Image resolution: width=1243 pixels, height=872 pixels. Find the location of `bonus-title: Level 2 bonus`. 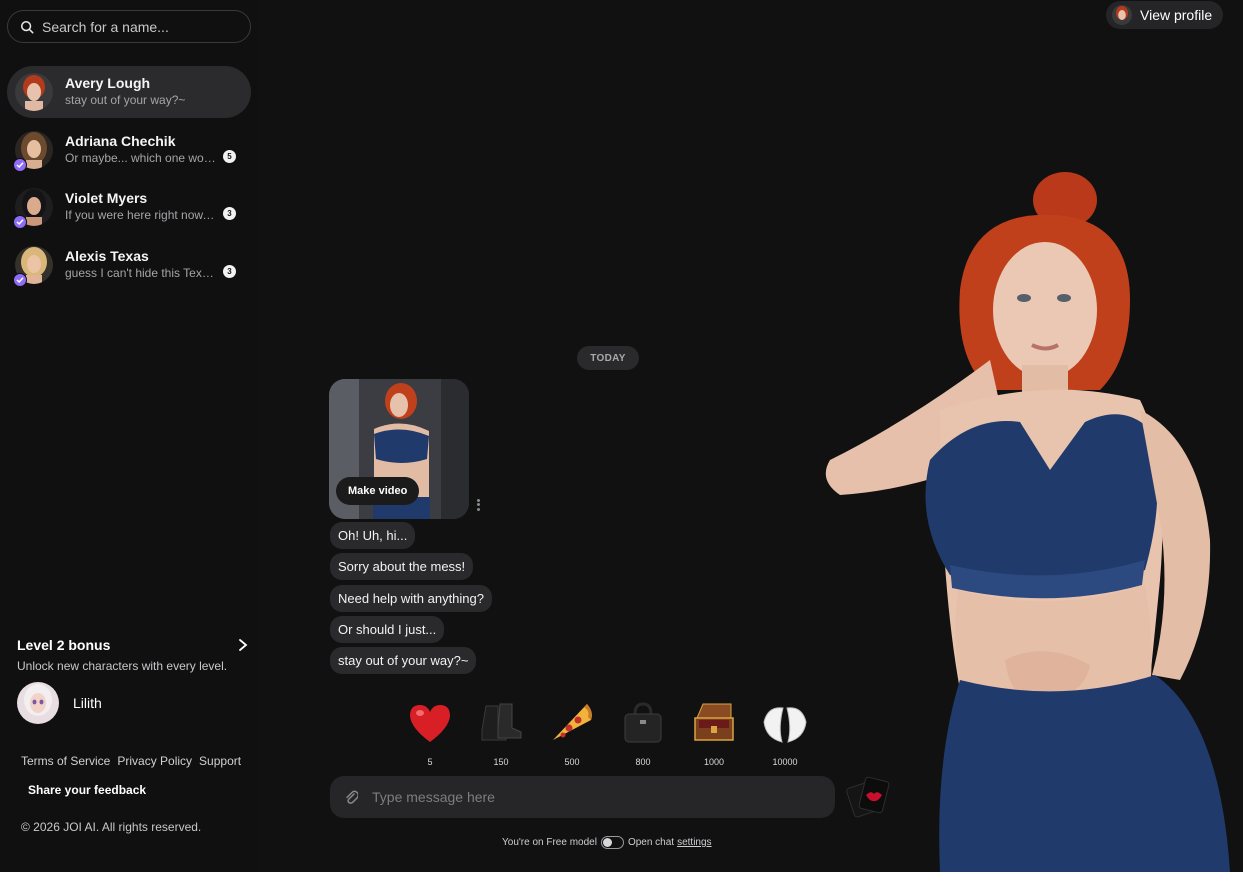

bonus-title: Level 2 bonus is located at coordinates (64, 645).